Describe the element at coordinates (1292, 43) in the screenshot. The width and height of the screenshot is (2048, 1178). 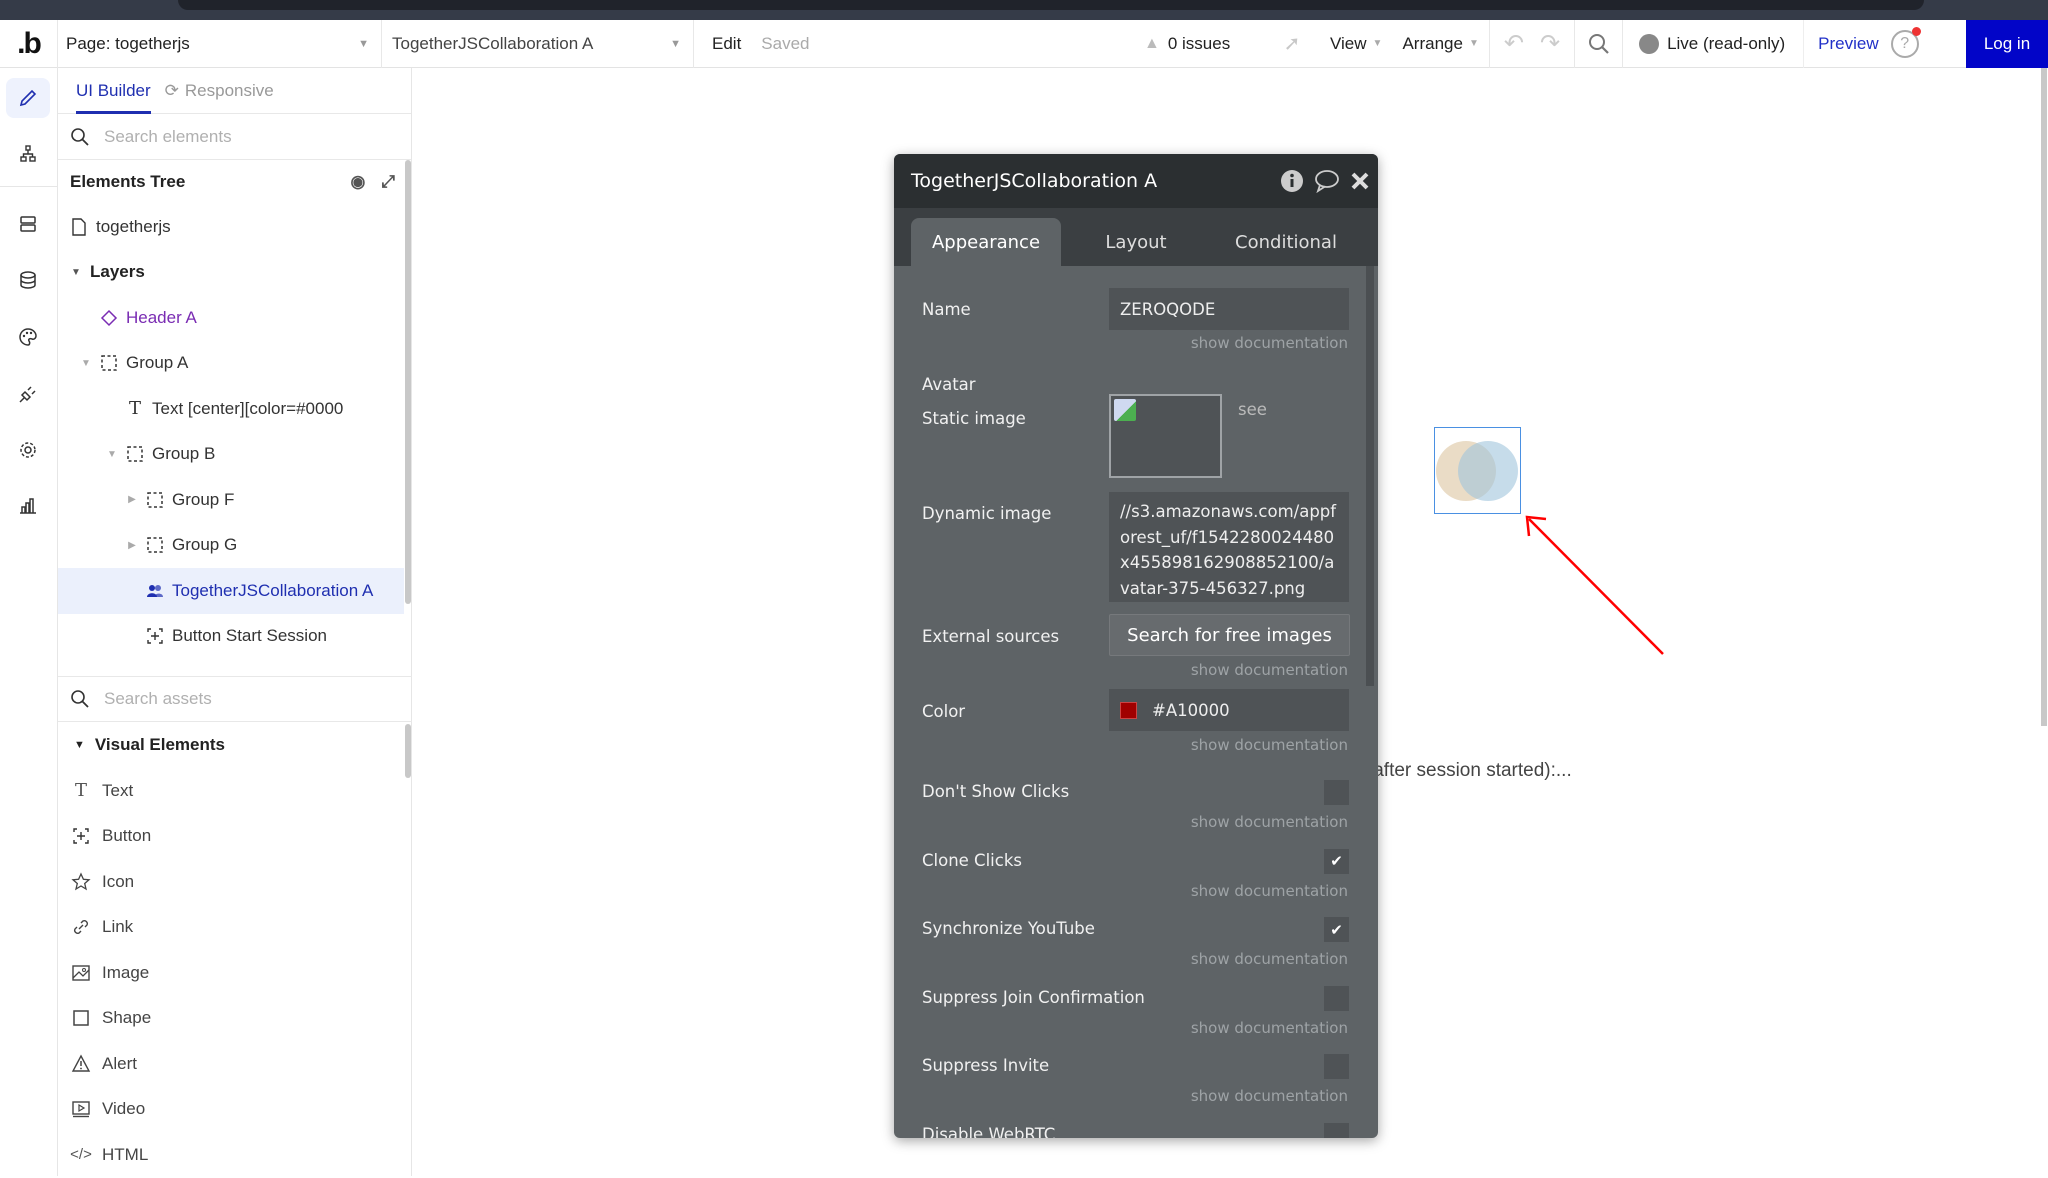
I see `pointer-icon: ➚` at that location.